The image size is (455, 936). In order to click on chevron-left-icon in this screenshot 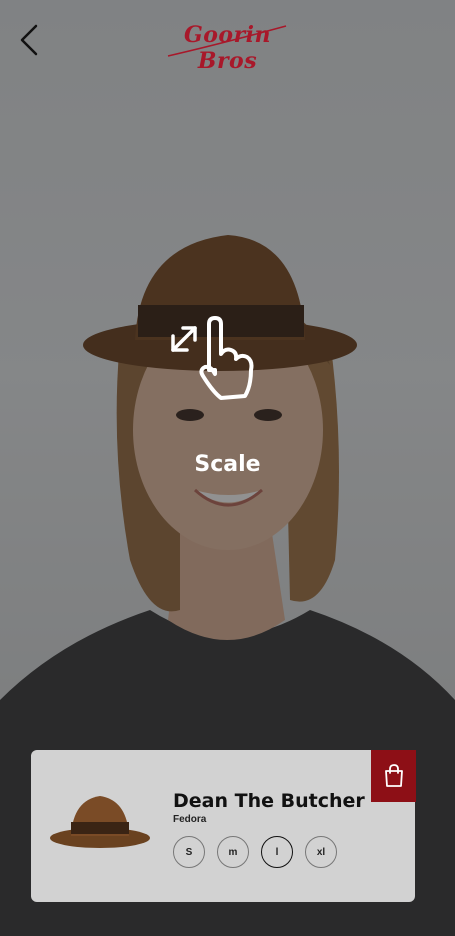, I will do `click(29, 40)`.